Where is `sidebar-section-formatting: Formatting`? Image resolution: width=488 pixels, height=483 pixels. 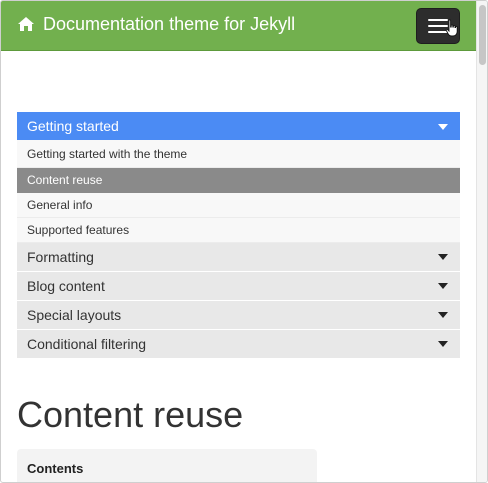 sidebar-section-formatting: Formatting is located at coordinates (238, 257).